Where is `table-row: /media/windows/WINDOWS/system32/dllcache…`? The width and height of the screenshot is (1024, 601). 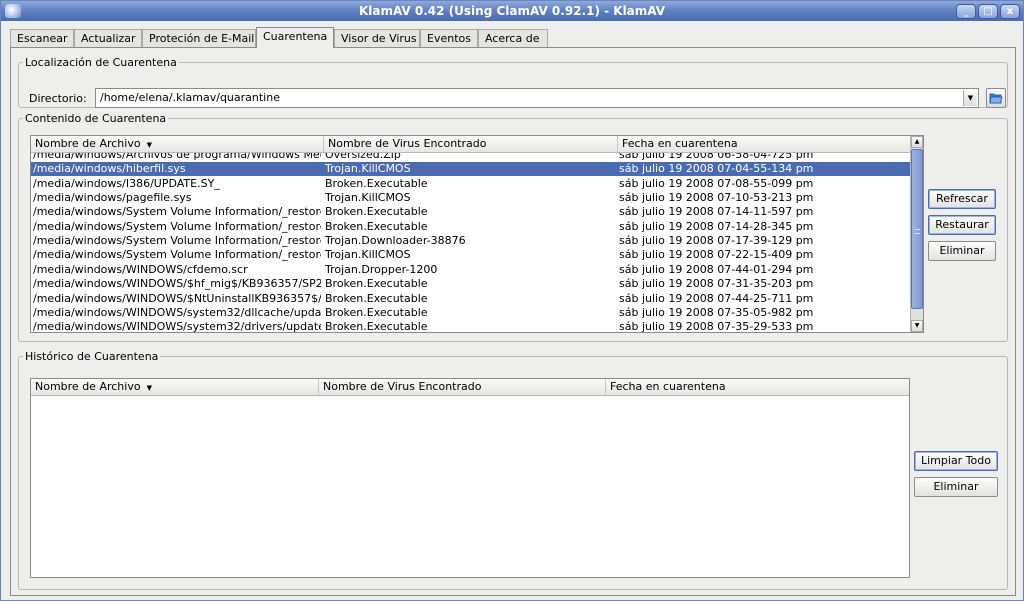
table-row: /media/windows/WINDOWS/system32/dllcache… is located at coordinates (477, 313).